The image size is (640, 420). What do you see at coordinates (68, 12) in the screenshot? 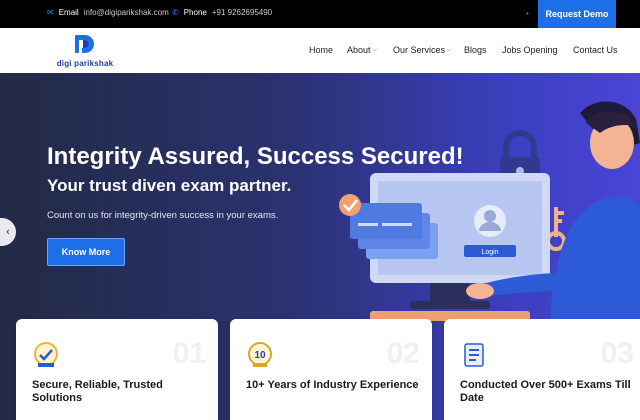
I see `email-label: Email` at bounding box center [68, 12].